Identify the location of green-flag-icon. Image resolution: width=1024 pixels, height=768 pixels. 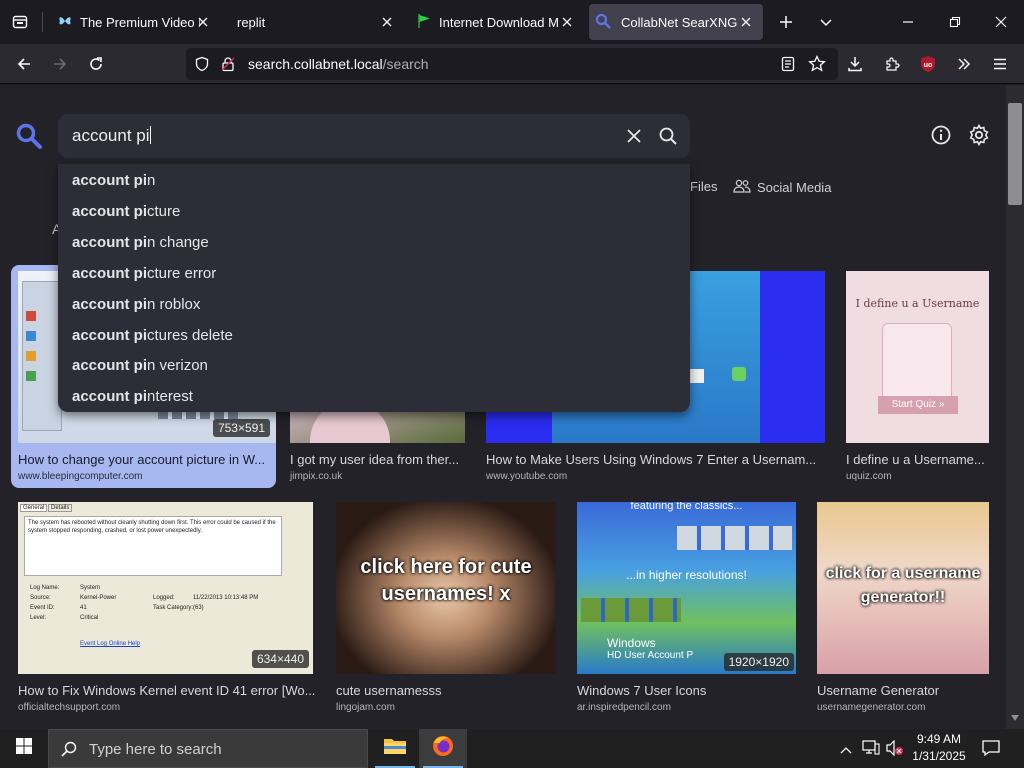
(424, 22).